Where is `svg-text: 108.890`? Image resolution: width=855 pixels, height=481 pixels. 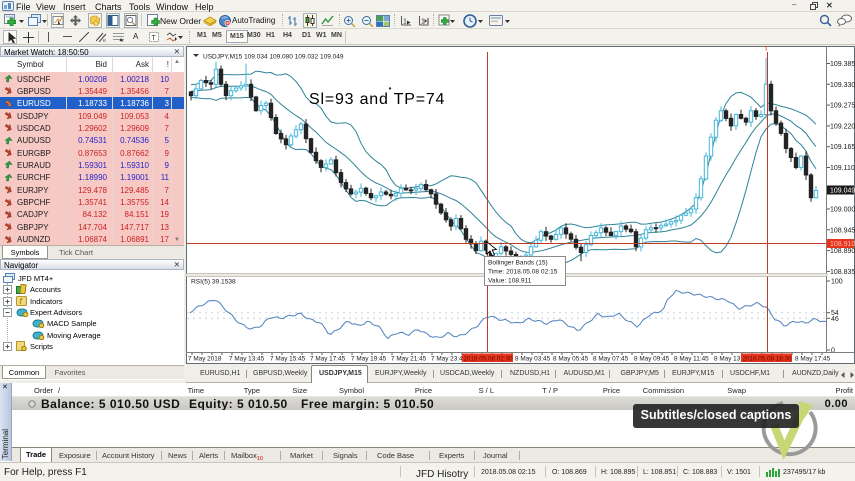 svg-text: 108.890 is located at coordinates (842, 251).